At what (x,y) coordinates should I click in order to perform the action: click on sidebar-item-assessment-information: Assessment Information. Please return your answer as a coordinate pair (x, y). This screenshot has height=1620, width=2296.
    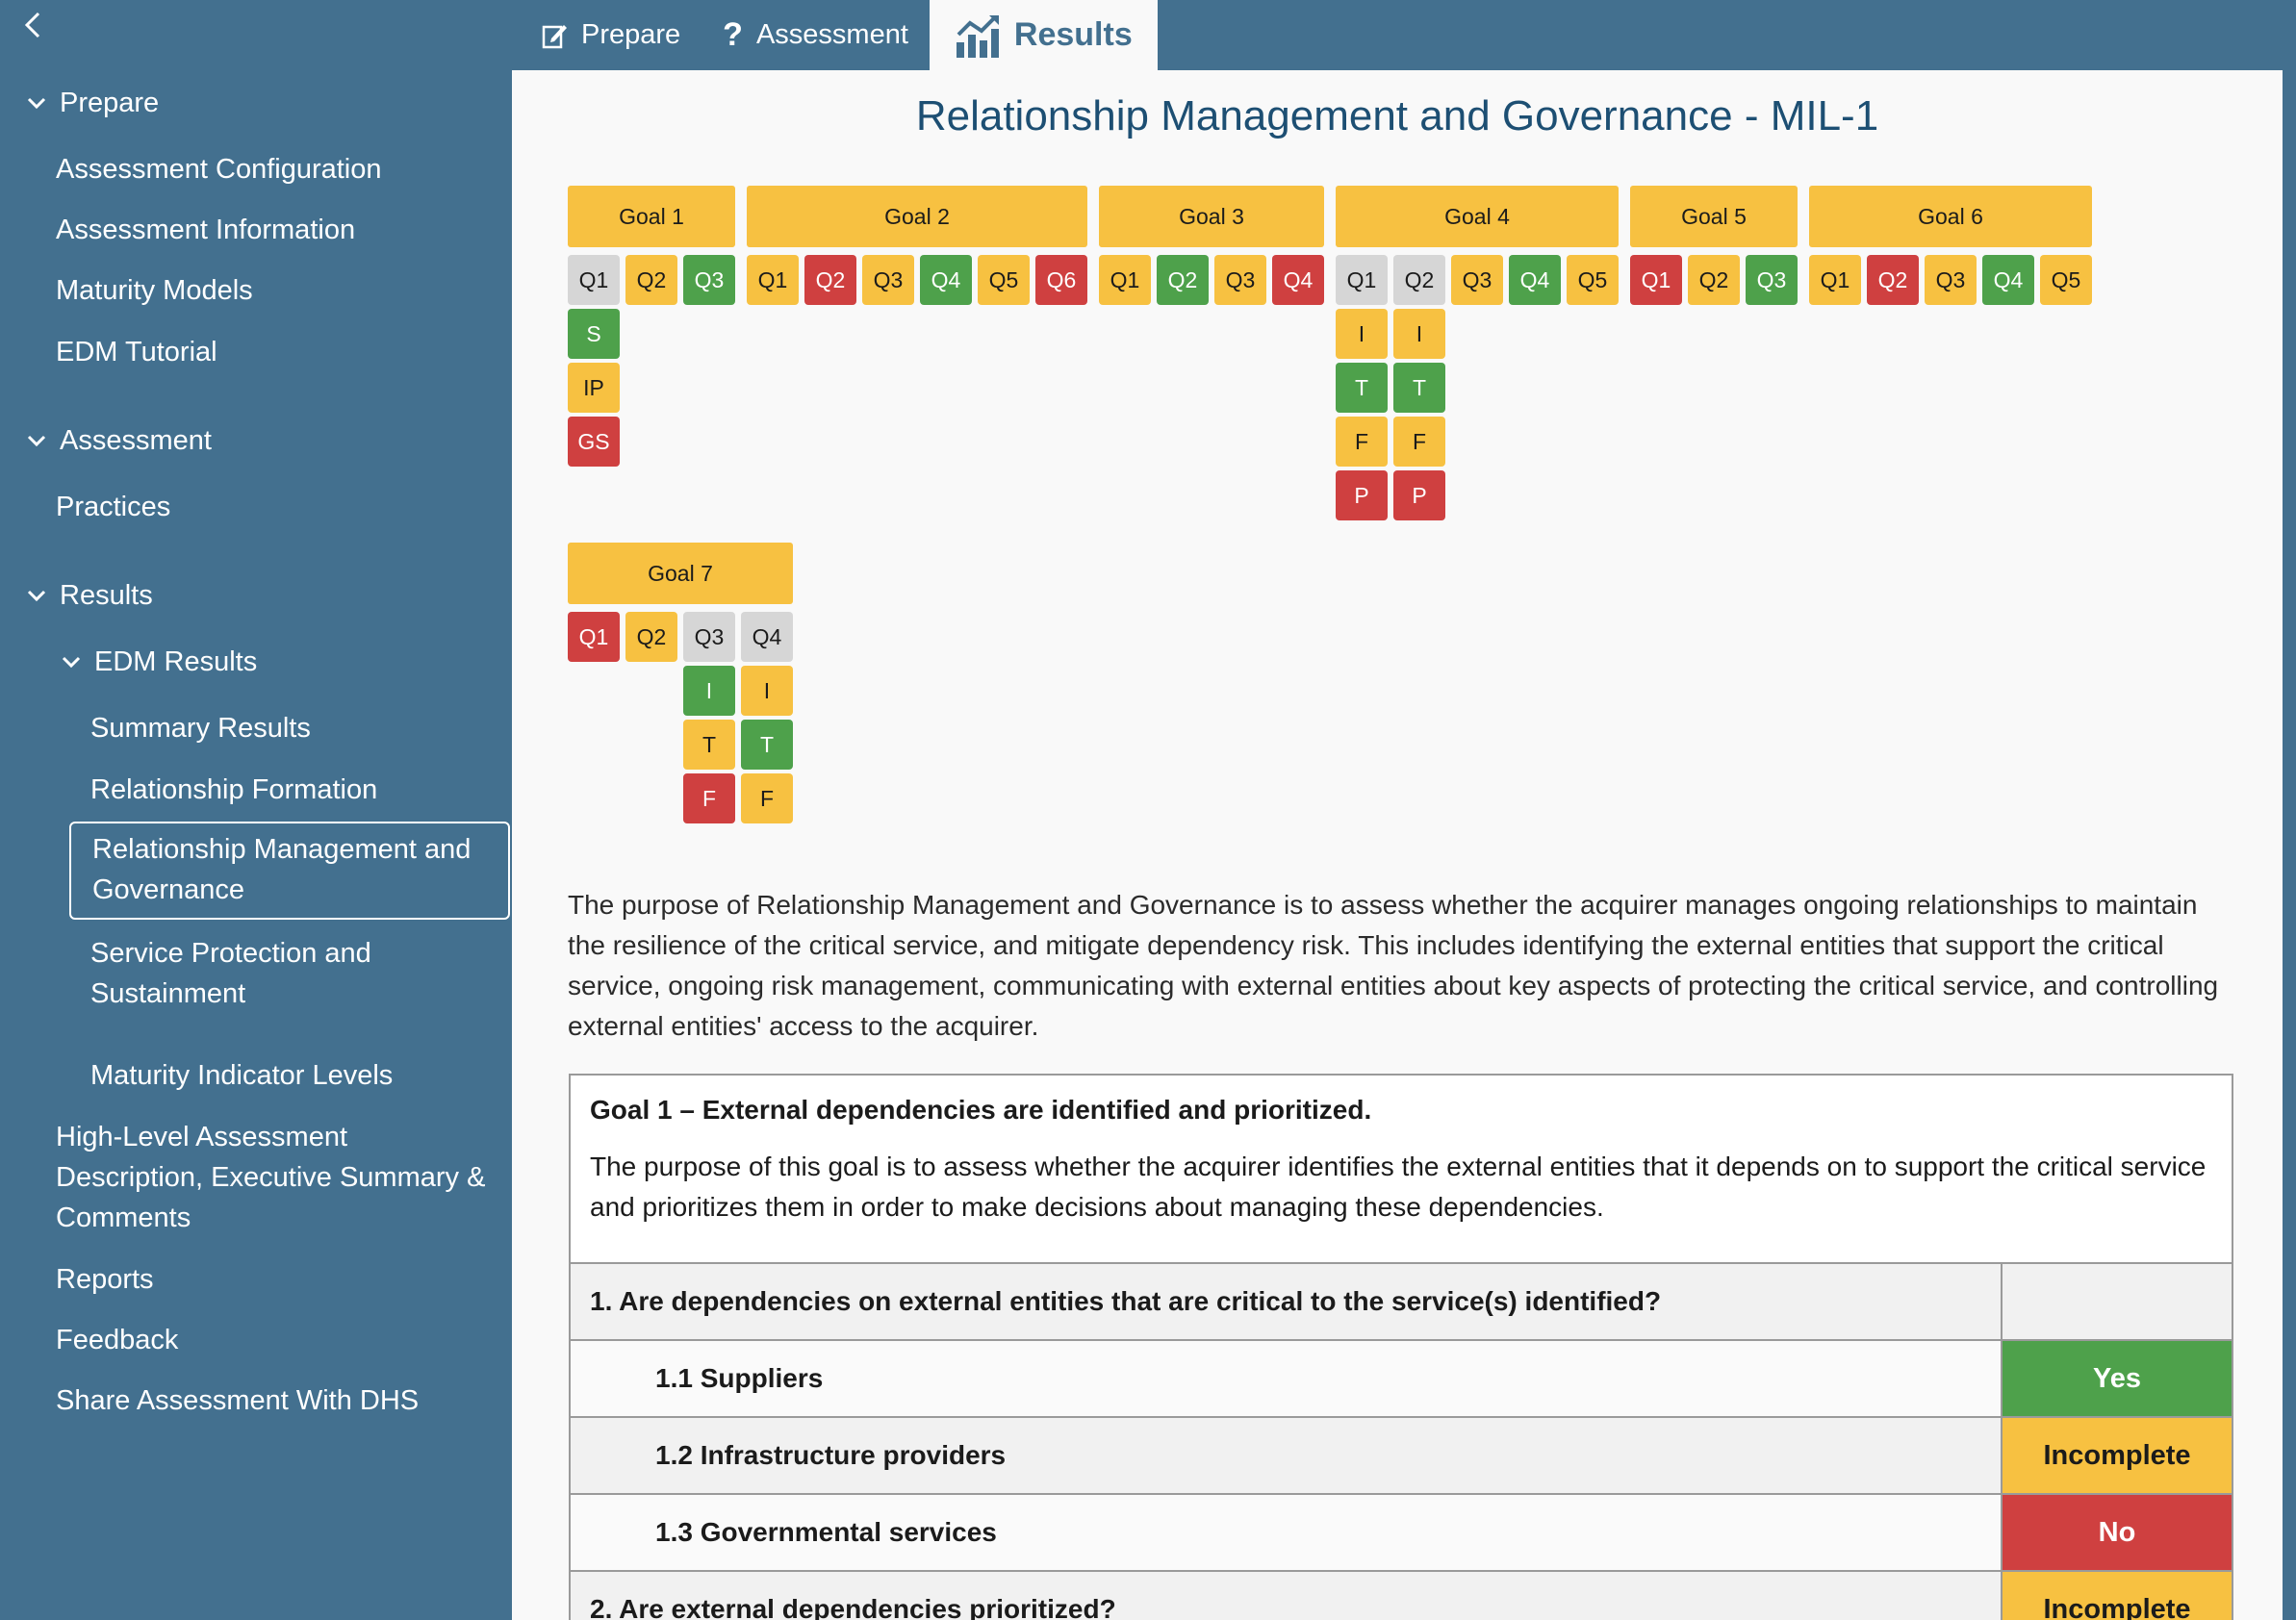
    Looking at the image, I should click on (206, 230).